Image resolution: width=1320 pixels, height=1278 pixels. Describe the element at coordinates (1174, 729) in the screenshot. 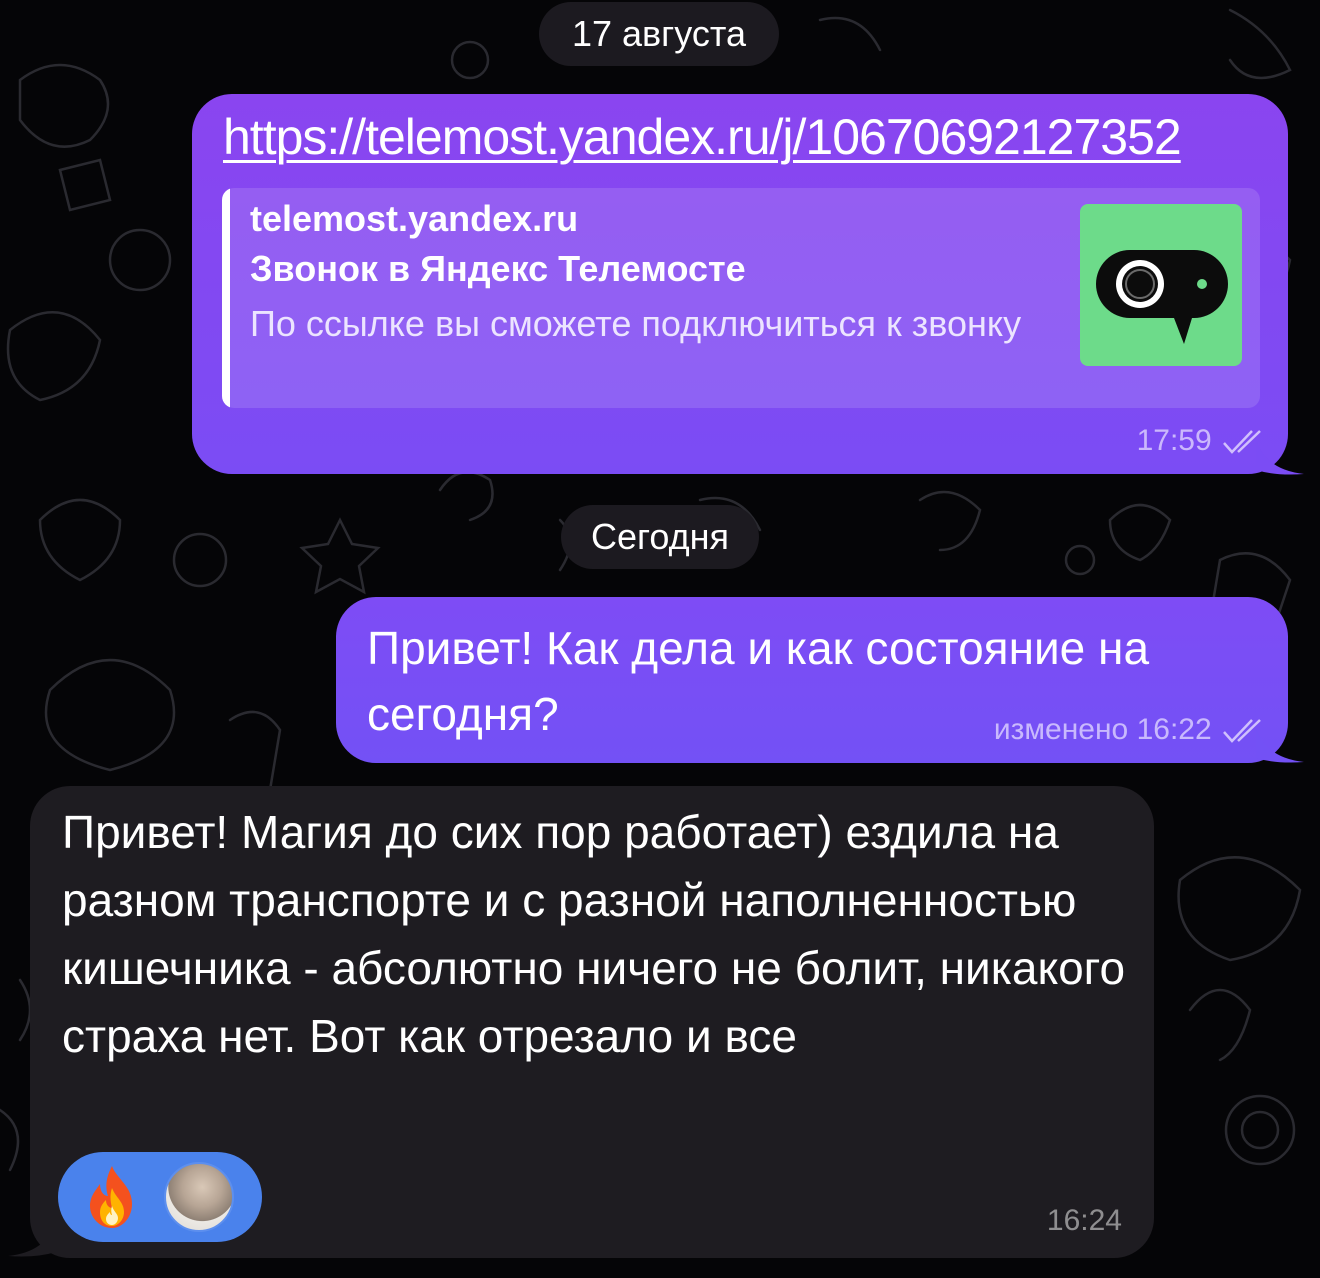

I see `message-time: 16:22` at that location.